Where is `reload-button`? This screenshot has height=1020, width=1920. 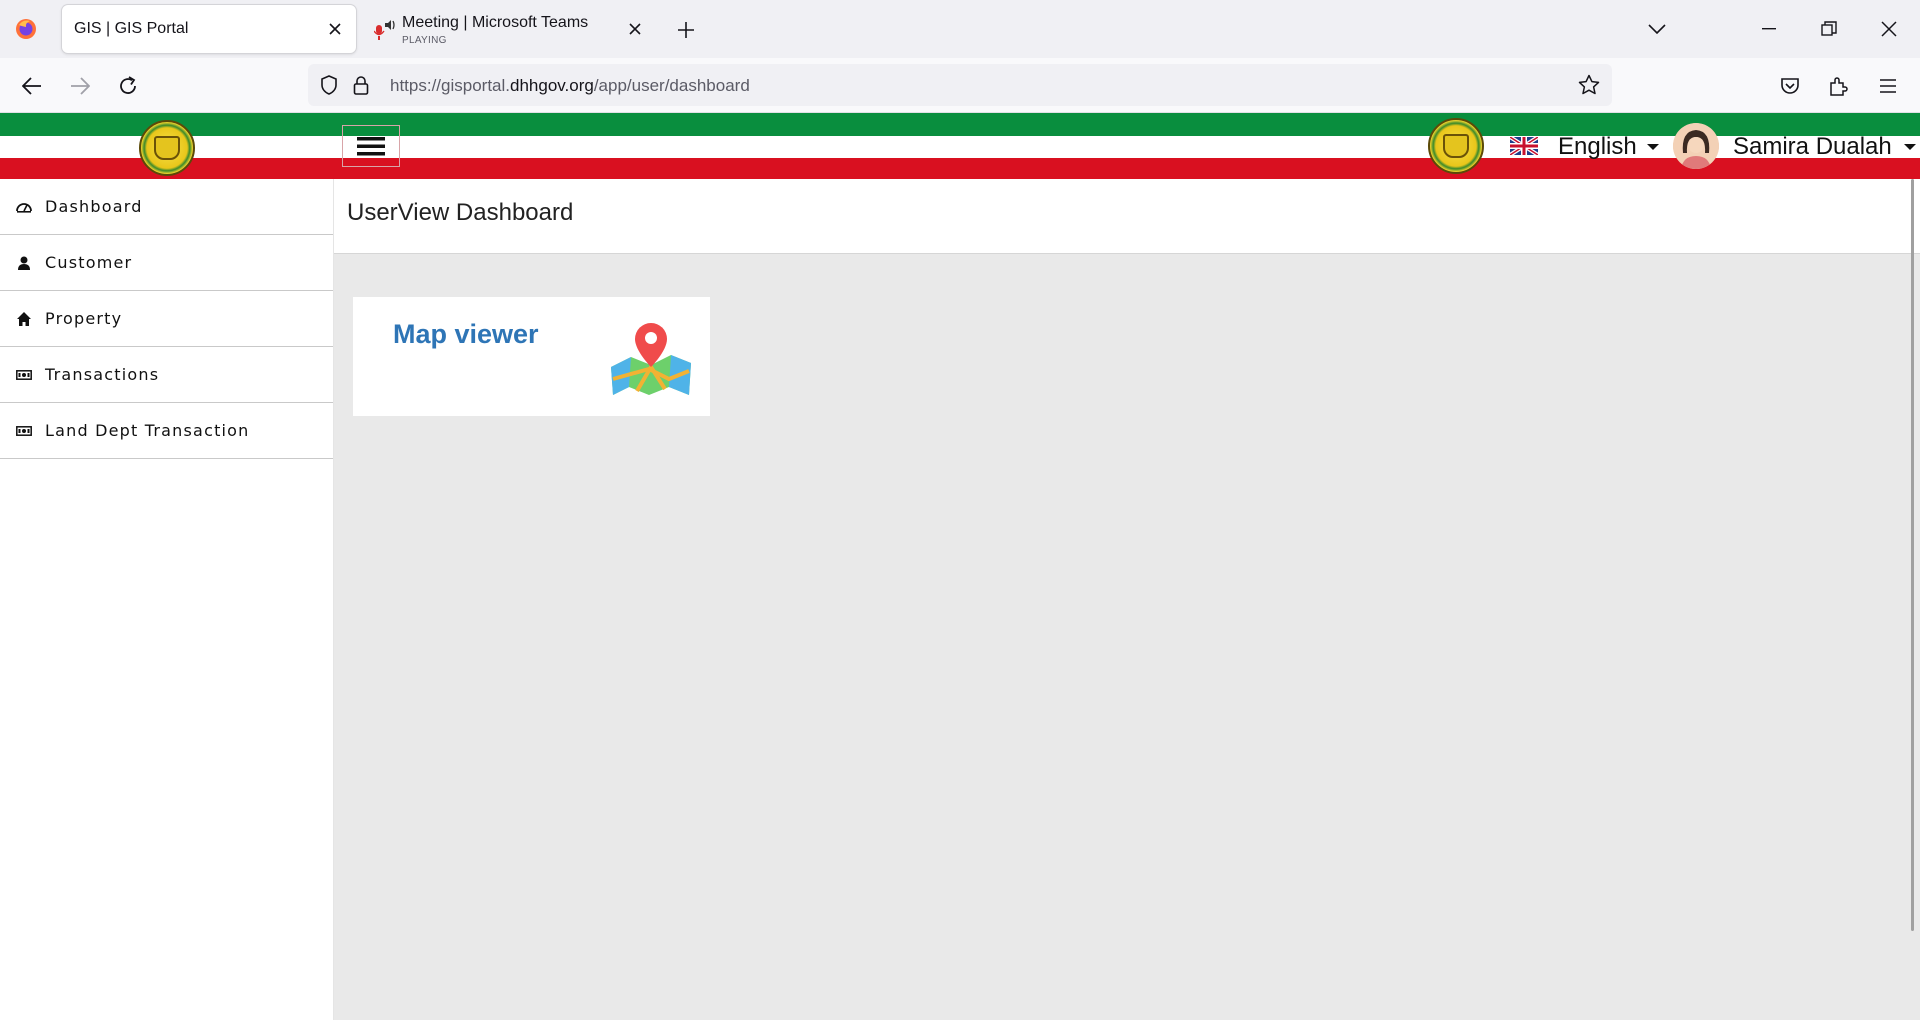
reload-button is located at coordinates (128, 86).